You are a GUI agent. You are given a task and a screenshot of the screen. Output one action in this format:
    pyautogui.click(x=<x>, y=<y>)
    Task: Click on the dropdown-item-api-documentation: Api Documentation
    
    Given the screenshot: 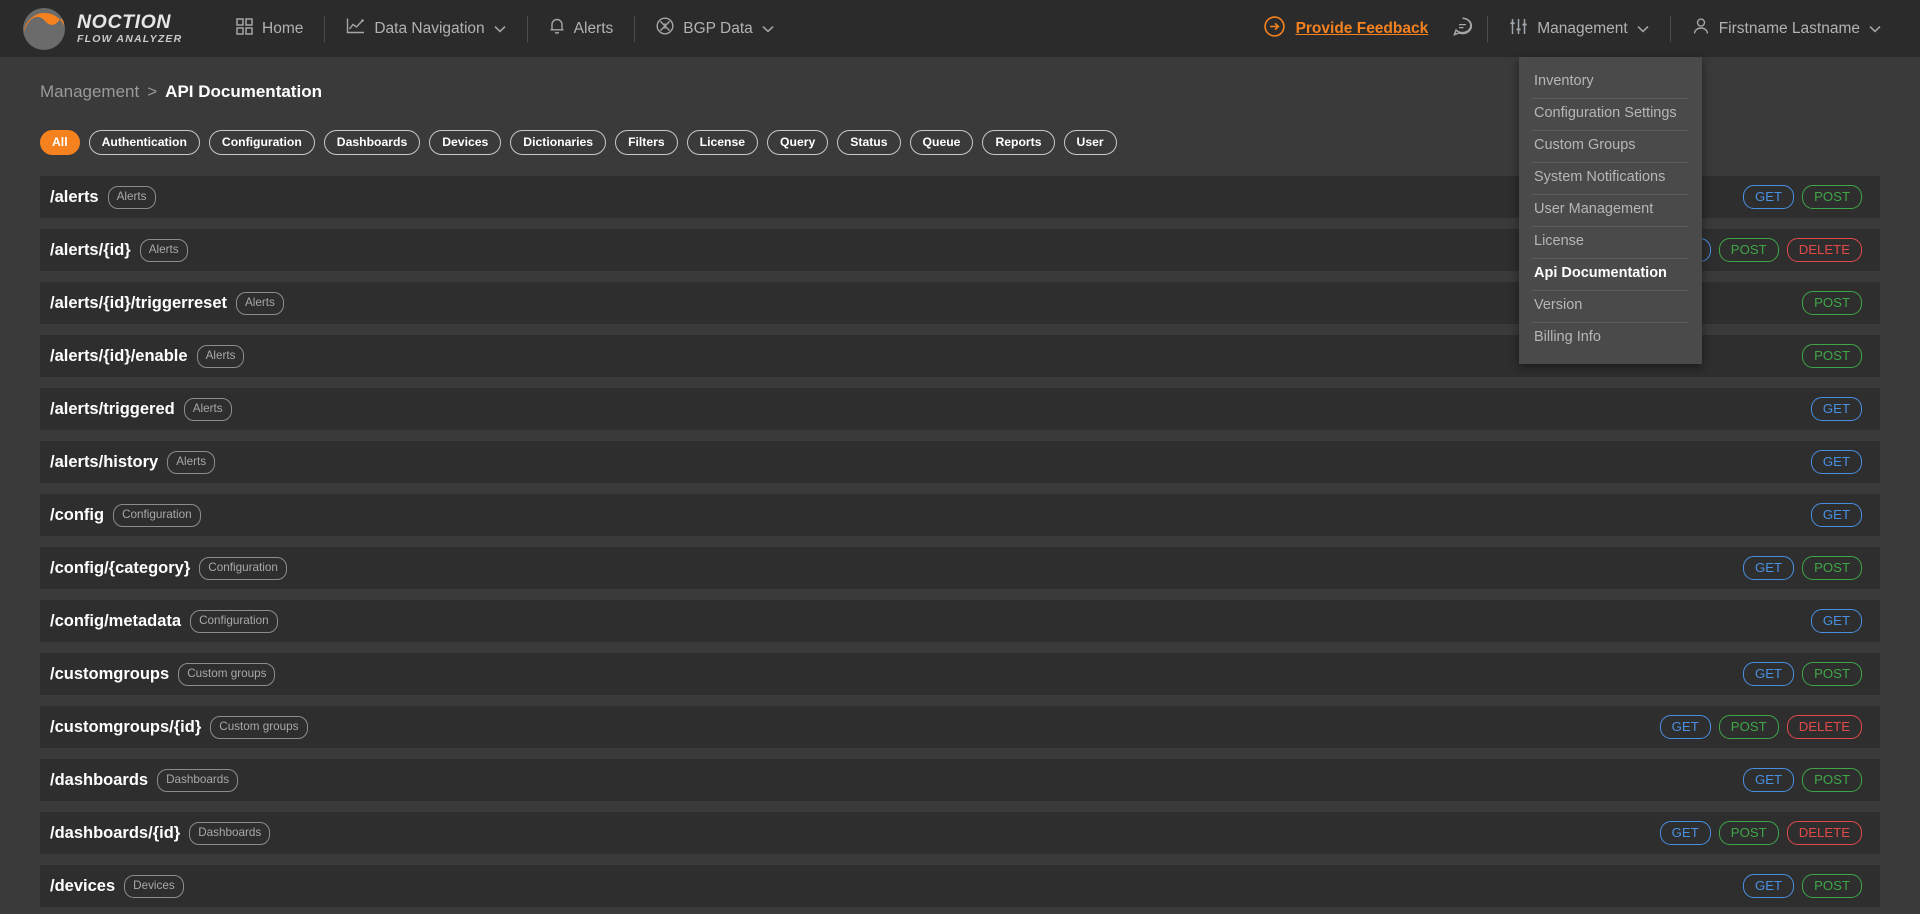 What is the action you would take?
    pyautogui.click(x=1610, y=274)
    